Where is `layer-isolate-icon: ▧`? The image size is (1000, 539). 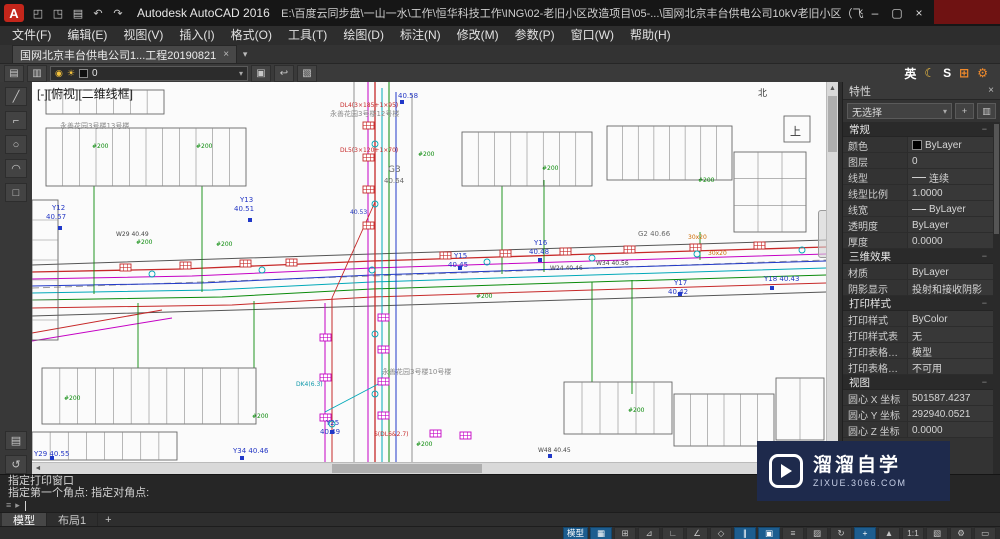
layer-isolate-icon: ▧ is located at coordinates (307, 73).